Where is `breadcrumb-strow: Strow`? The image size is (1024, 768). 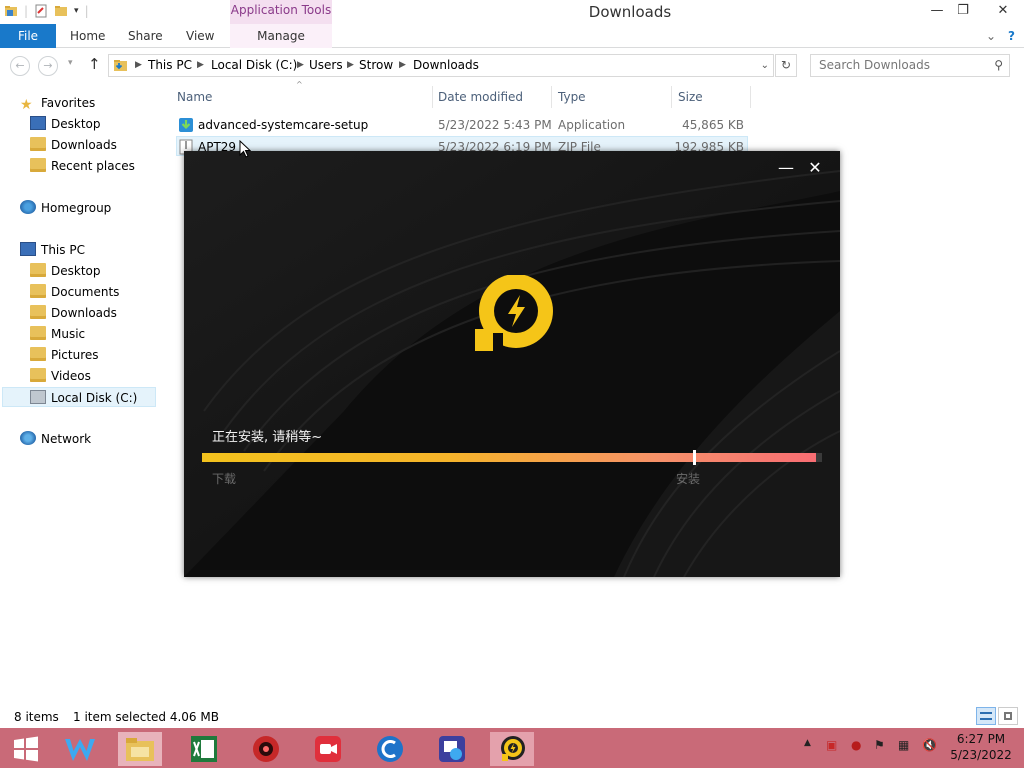 breadcrumb-strow: Strow is located at coordinates (376, 65).